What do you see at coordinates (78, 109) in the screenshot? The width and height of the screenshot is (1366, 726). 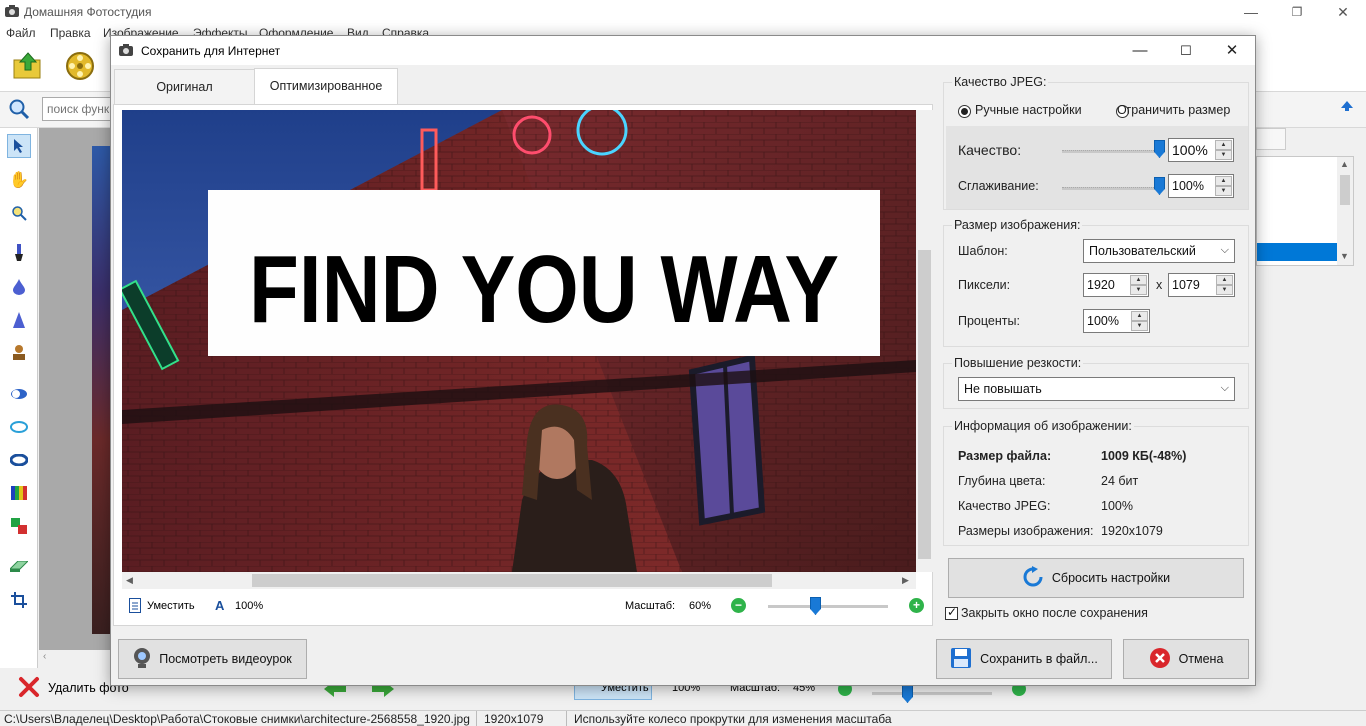 I see `search-input` at bounding box center [78, 109].